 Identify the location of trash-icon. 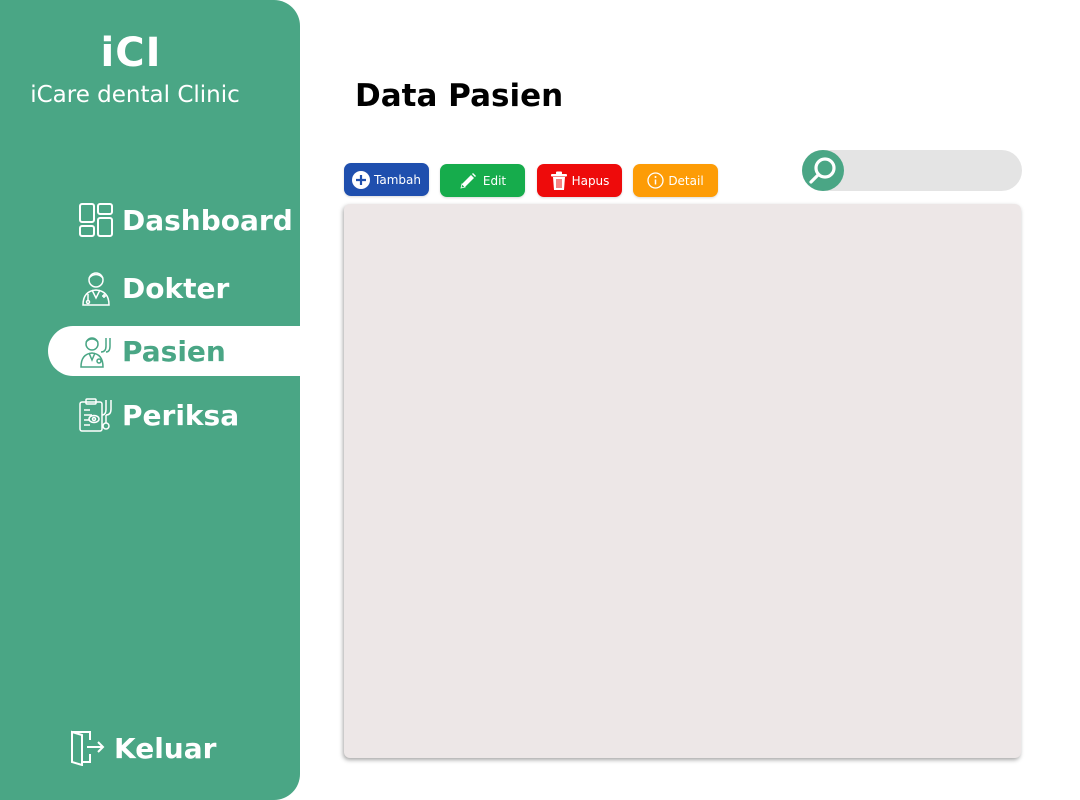
(559, 181).